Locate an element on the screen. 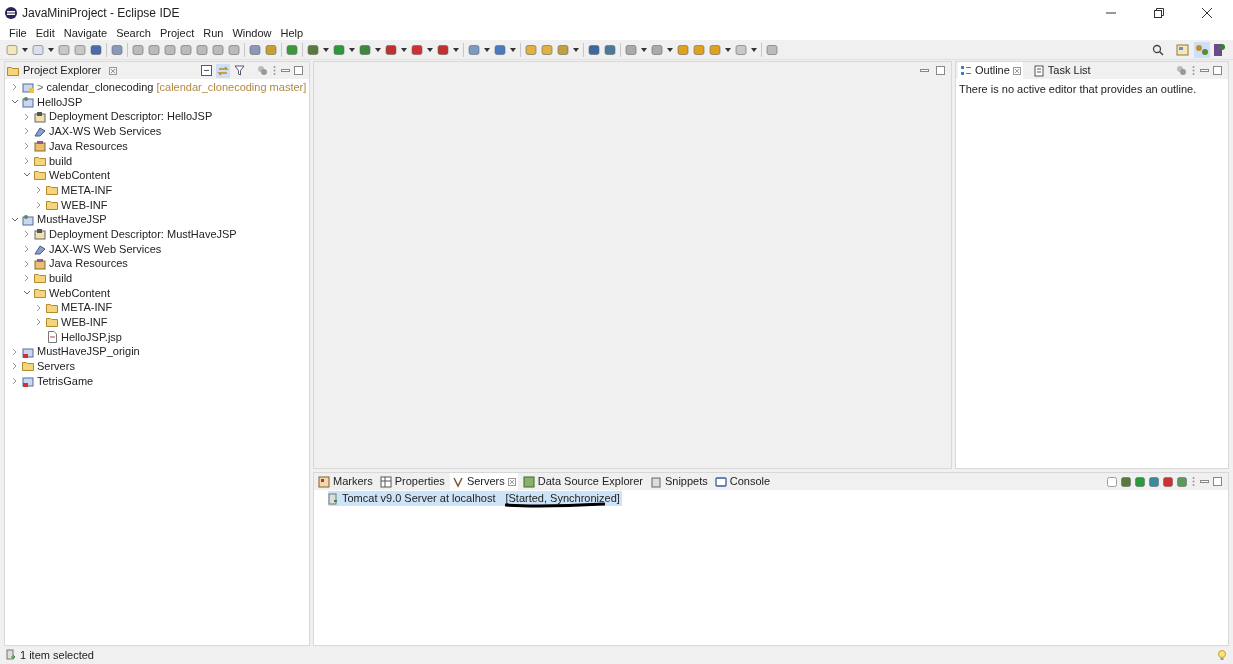 Image resolution: width=1233 pixels, height=664 pixels. view-tab: Task List is located at coordinates (1061, 70).